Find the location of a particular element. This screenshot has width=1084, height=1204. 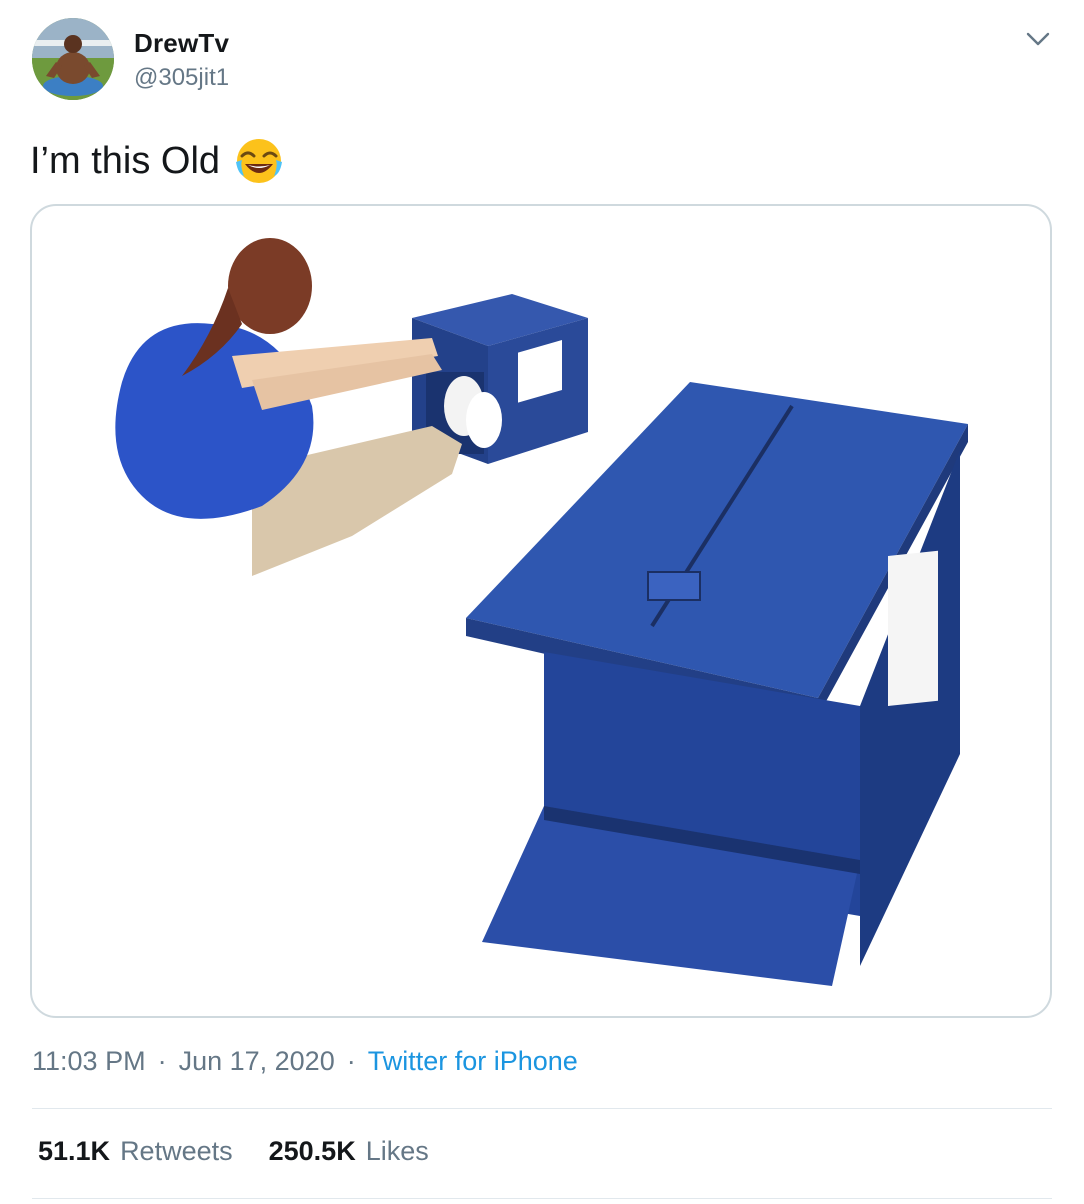

tweet-source-link: Twitter for iPhone is located at coordinates (473, 1061).